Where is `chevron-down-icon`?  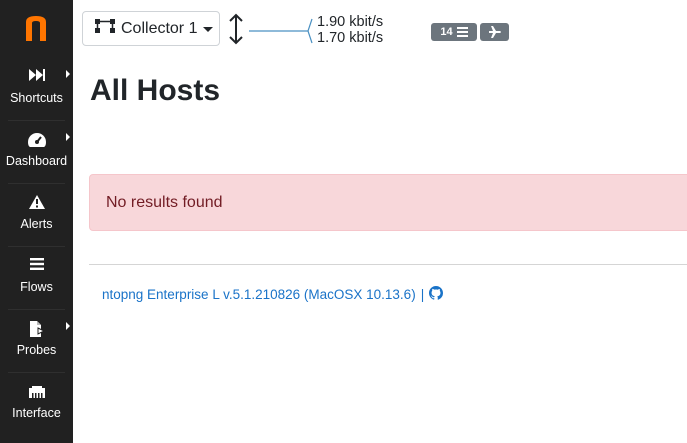 chevron-down-icon is located at coordinates (208, 29).